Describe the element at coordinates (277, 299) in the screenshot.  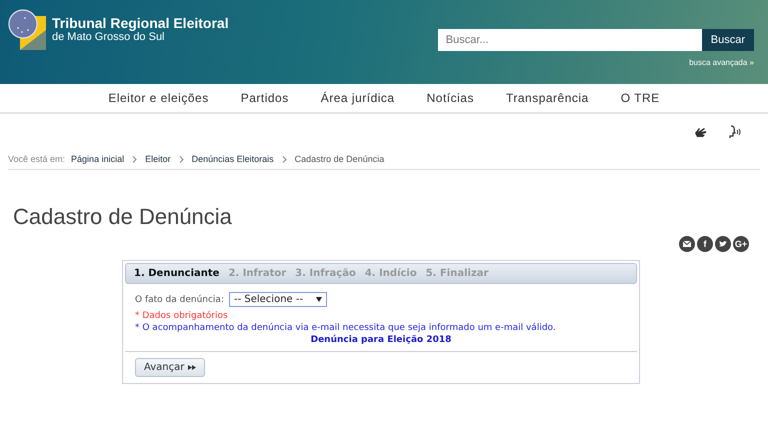
I see `select-dropdown: -- Selecione --` at that location.